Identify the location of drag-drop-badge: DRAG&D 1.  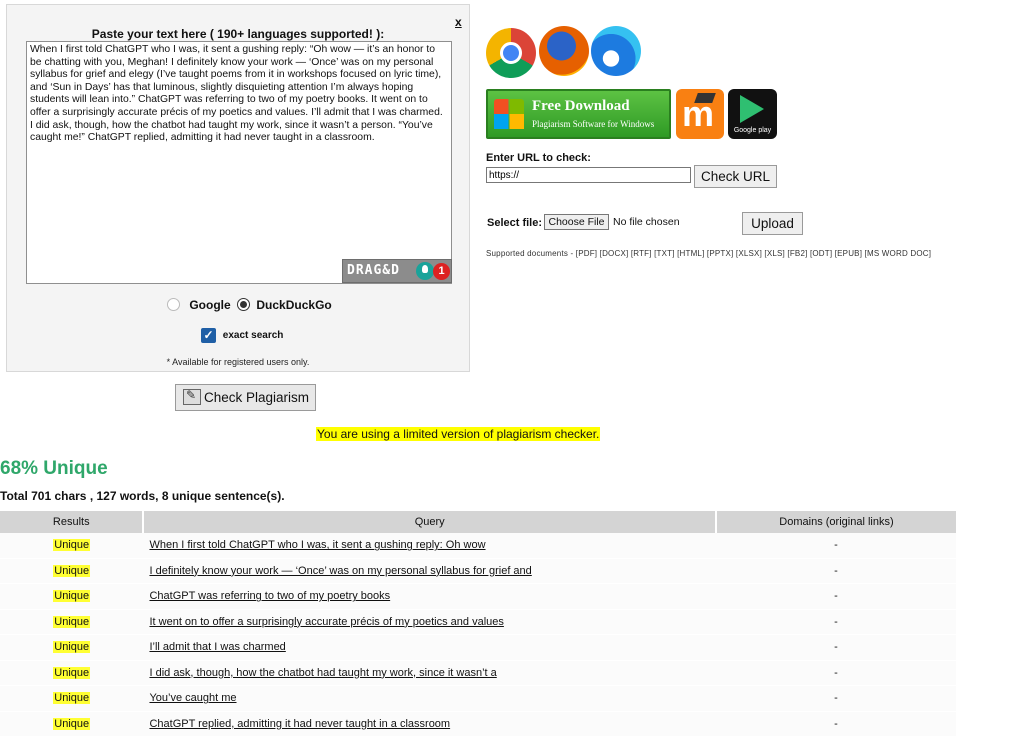
(397, 271).